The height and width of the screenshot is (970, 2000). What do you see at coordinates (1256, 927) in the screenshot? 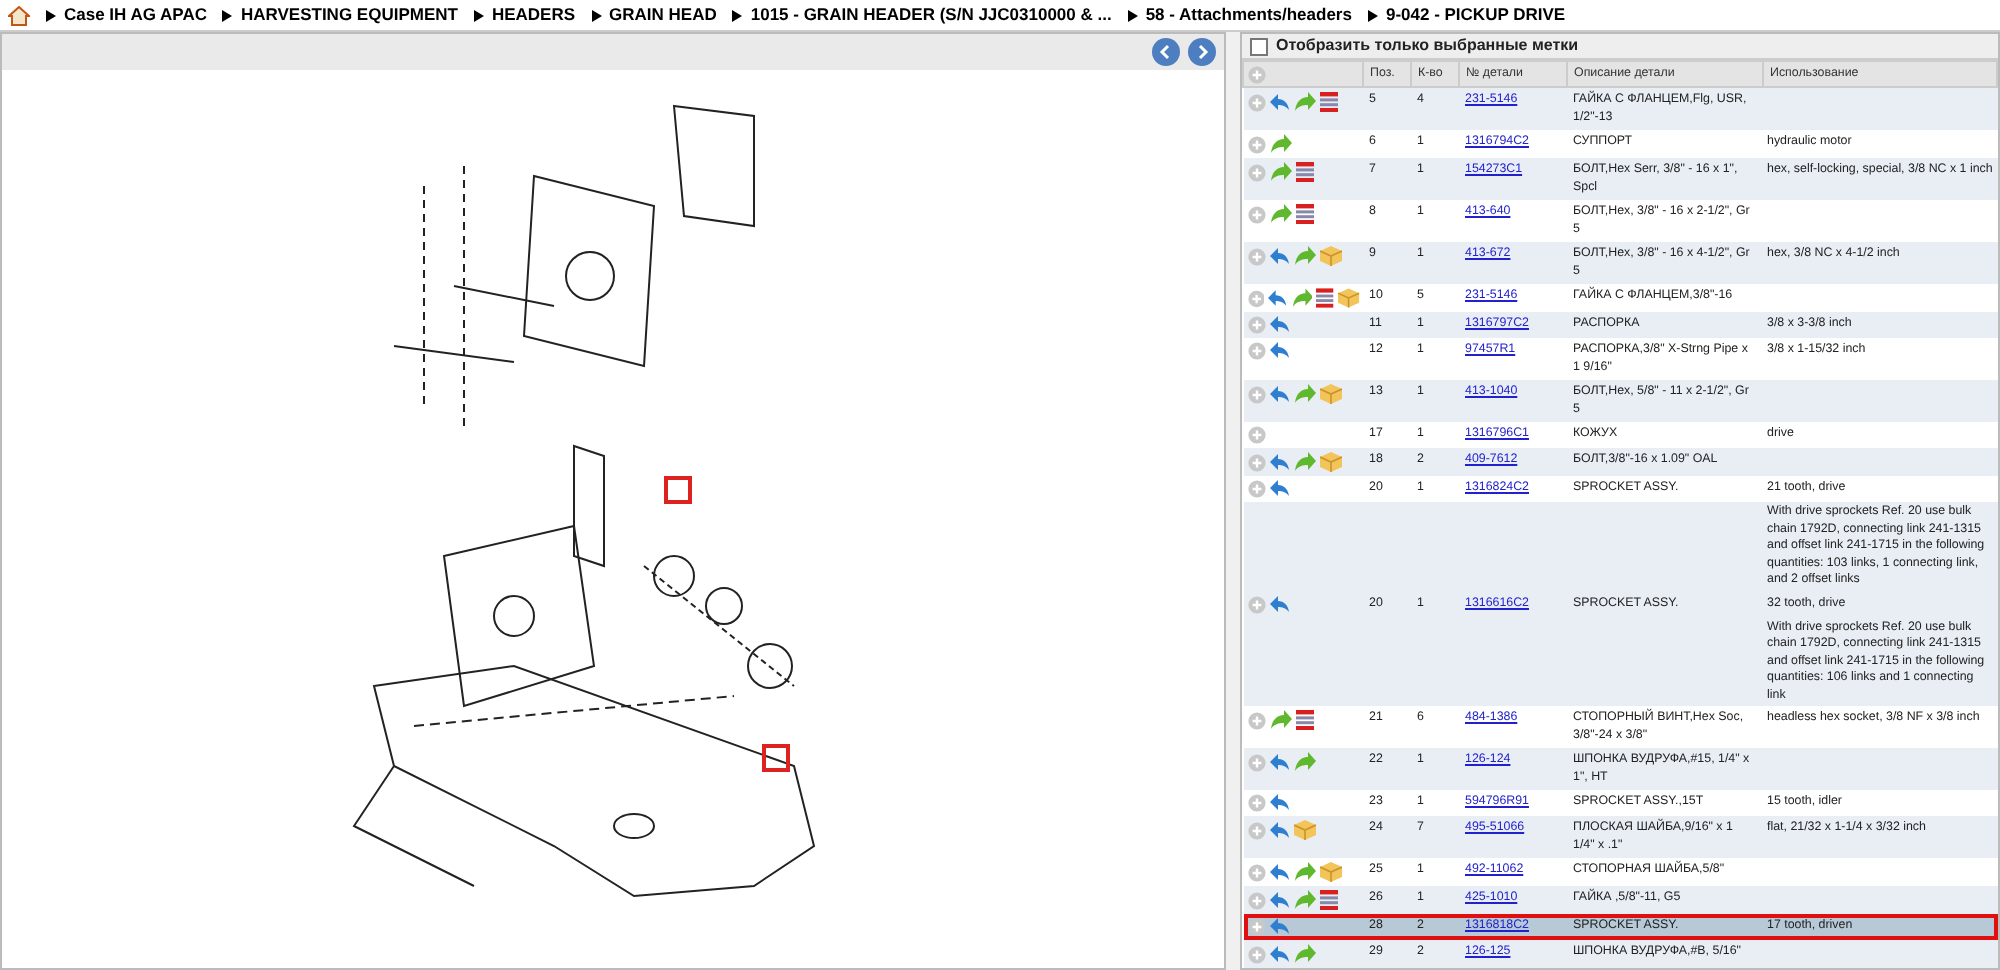
I see `row-select-icon` at bounding box center [1256, 927].